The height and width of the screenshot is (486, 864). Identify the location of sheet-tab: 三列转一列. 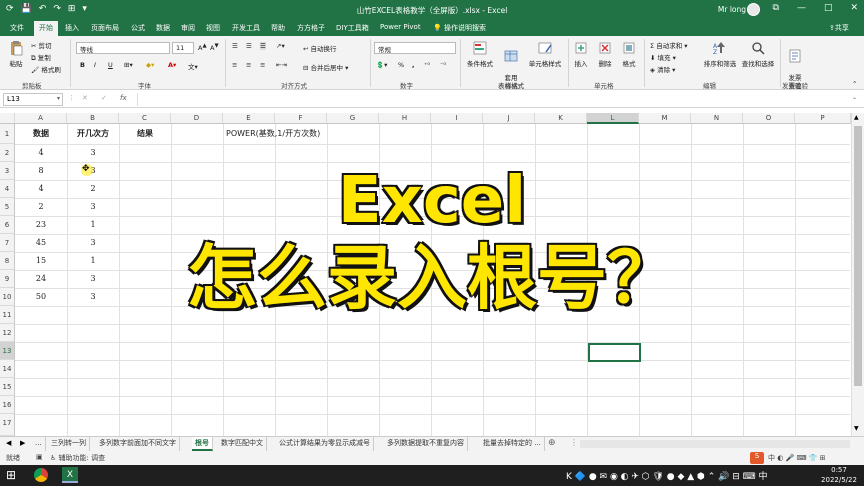
(69, 444).